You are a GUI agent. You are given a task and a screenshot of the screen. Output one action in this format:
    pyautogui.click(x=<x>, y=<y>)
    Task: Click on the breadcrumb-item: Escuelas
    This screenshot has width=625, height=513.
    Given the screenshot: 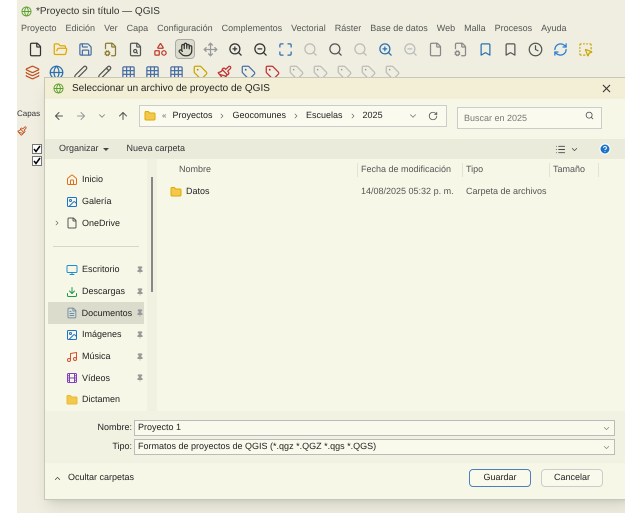 What is the action you would take?
    pyautogui.click(x=324, y=116)
    